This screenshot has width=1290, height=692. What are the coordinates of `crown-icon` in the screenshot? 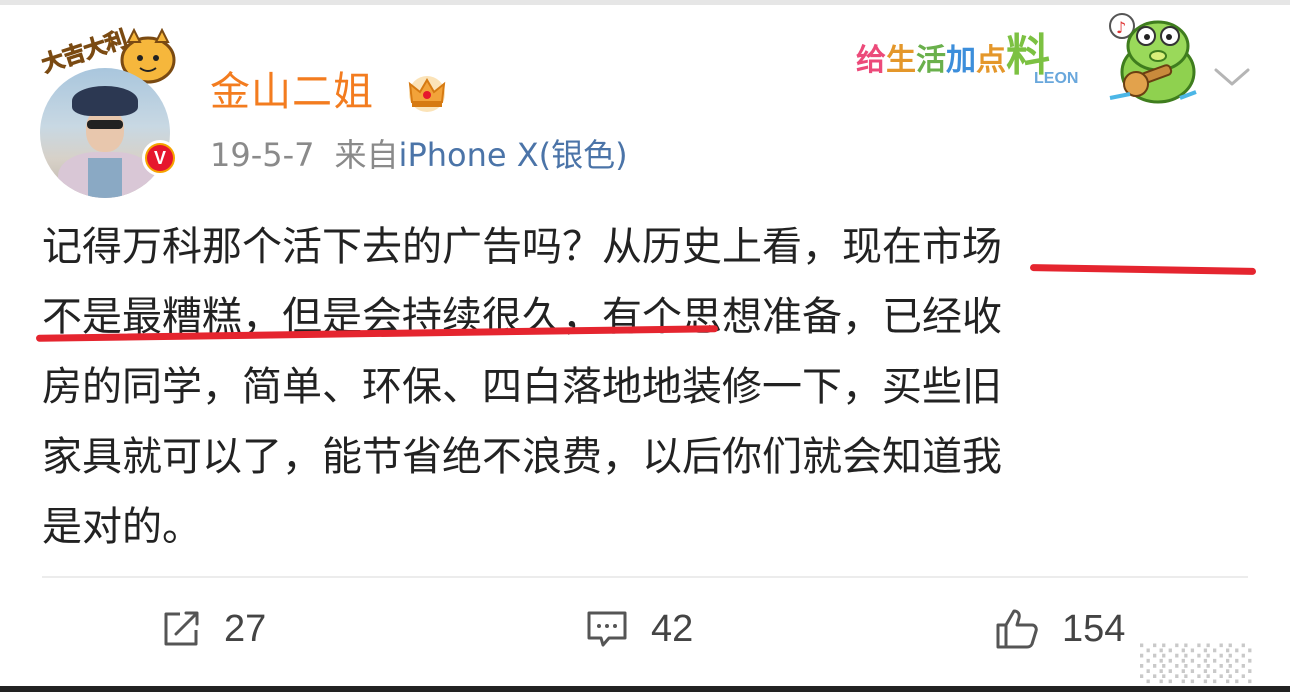 It's located at (427, 94).